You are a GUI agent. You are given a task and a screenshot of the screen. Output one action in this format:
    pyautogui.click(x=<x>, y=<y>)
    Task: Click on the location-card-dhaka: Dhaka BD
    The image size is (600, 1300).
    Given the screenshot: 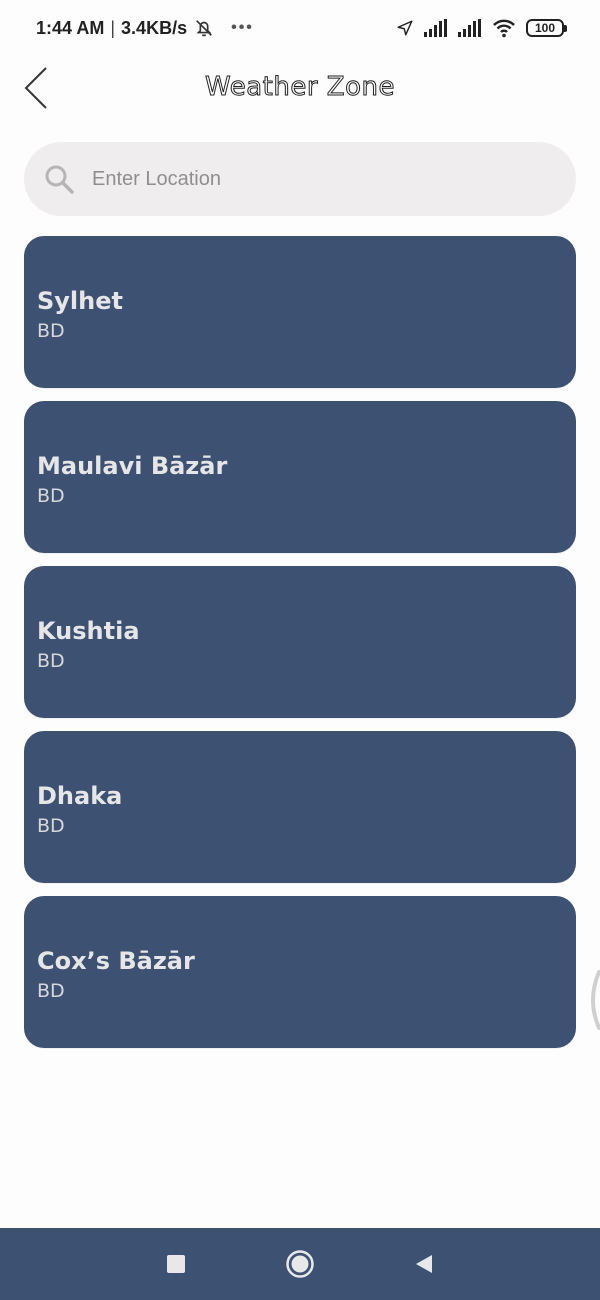 What is the action you would take?
    pyautogui.click(x=300, y=807)
    